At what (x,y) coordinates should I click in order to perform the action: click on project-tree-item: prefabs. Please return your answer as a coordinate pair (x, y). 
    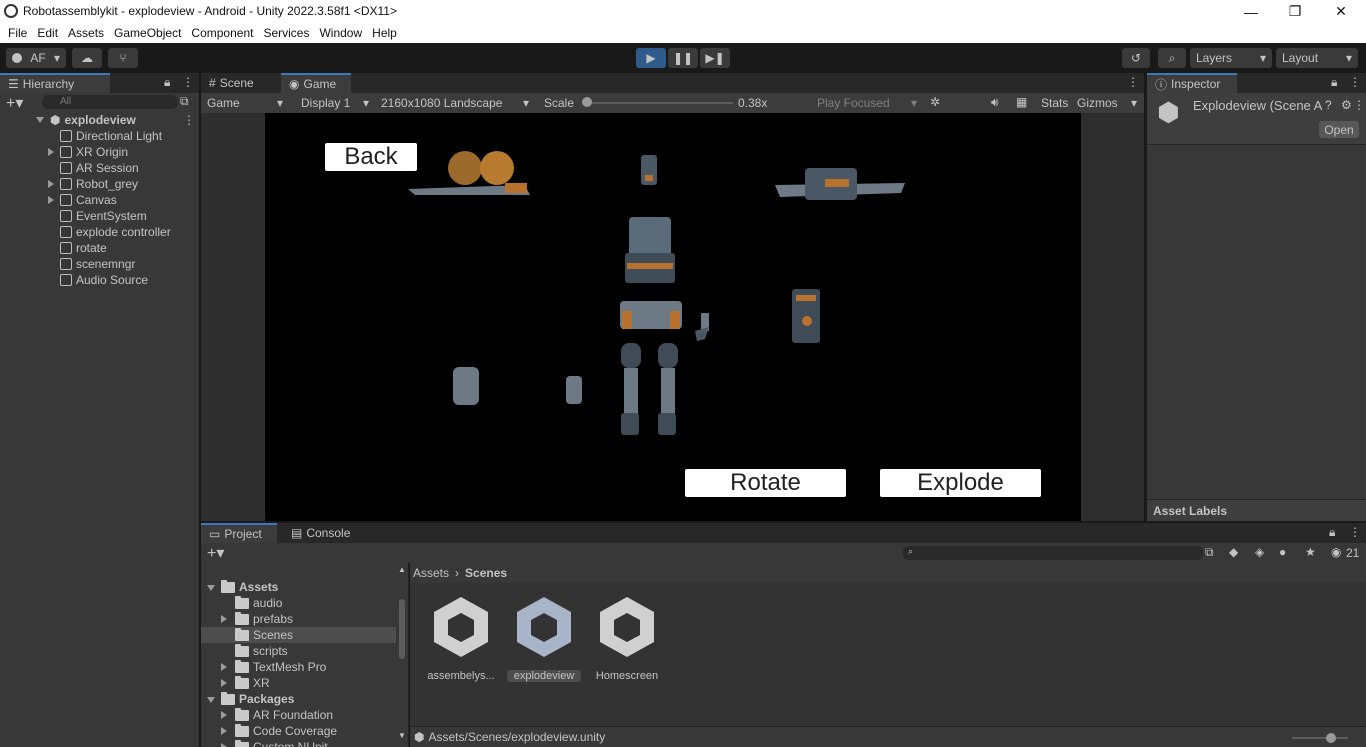
    Looking at the image, I should click on (298, 619).